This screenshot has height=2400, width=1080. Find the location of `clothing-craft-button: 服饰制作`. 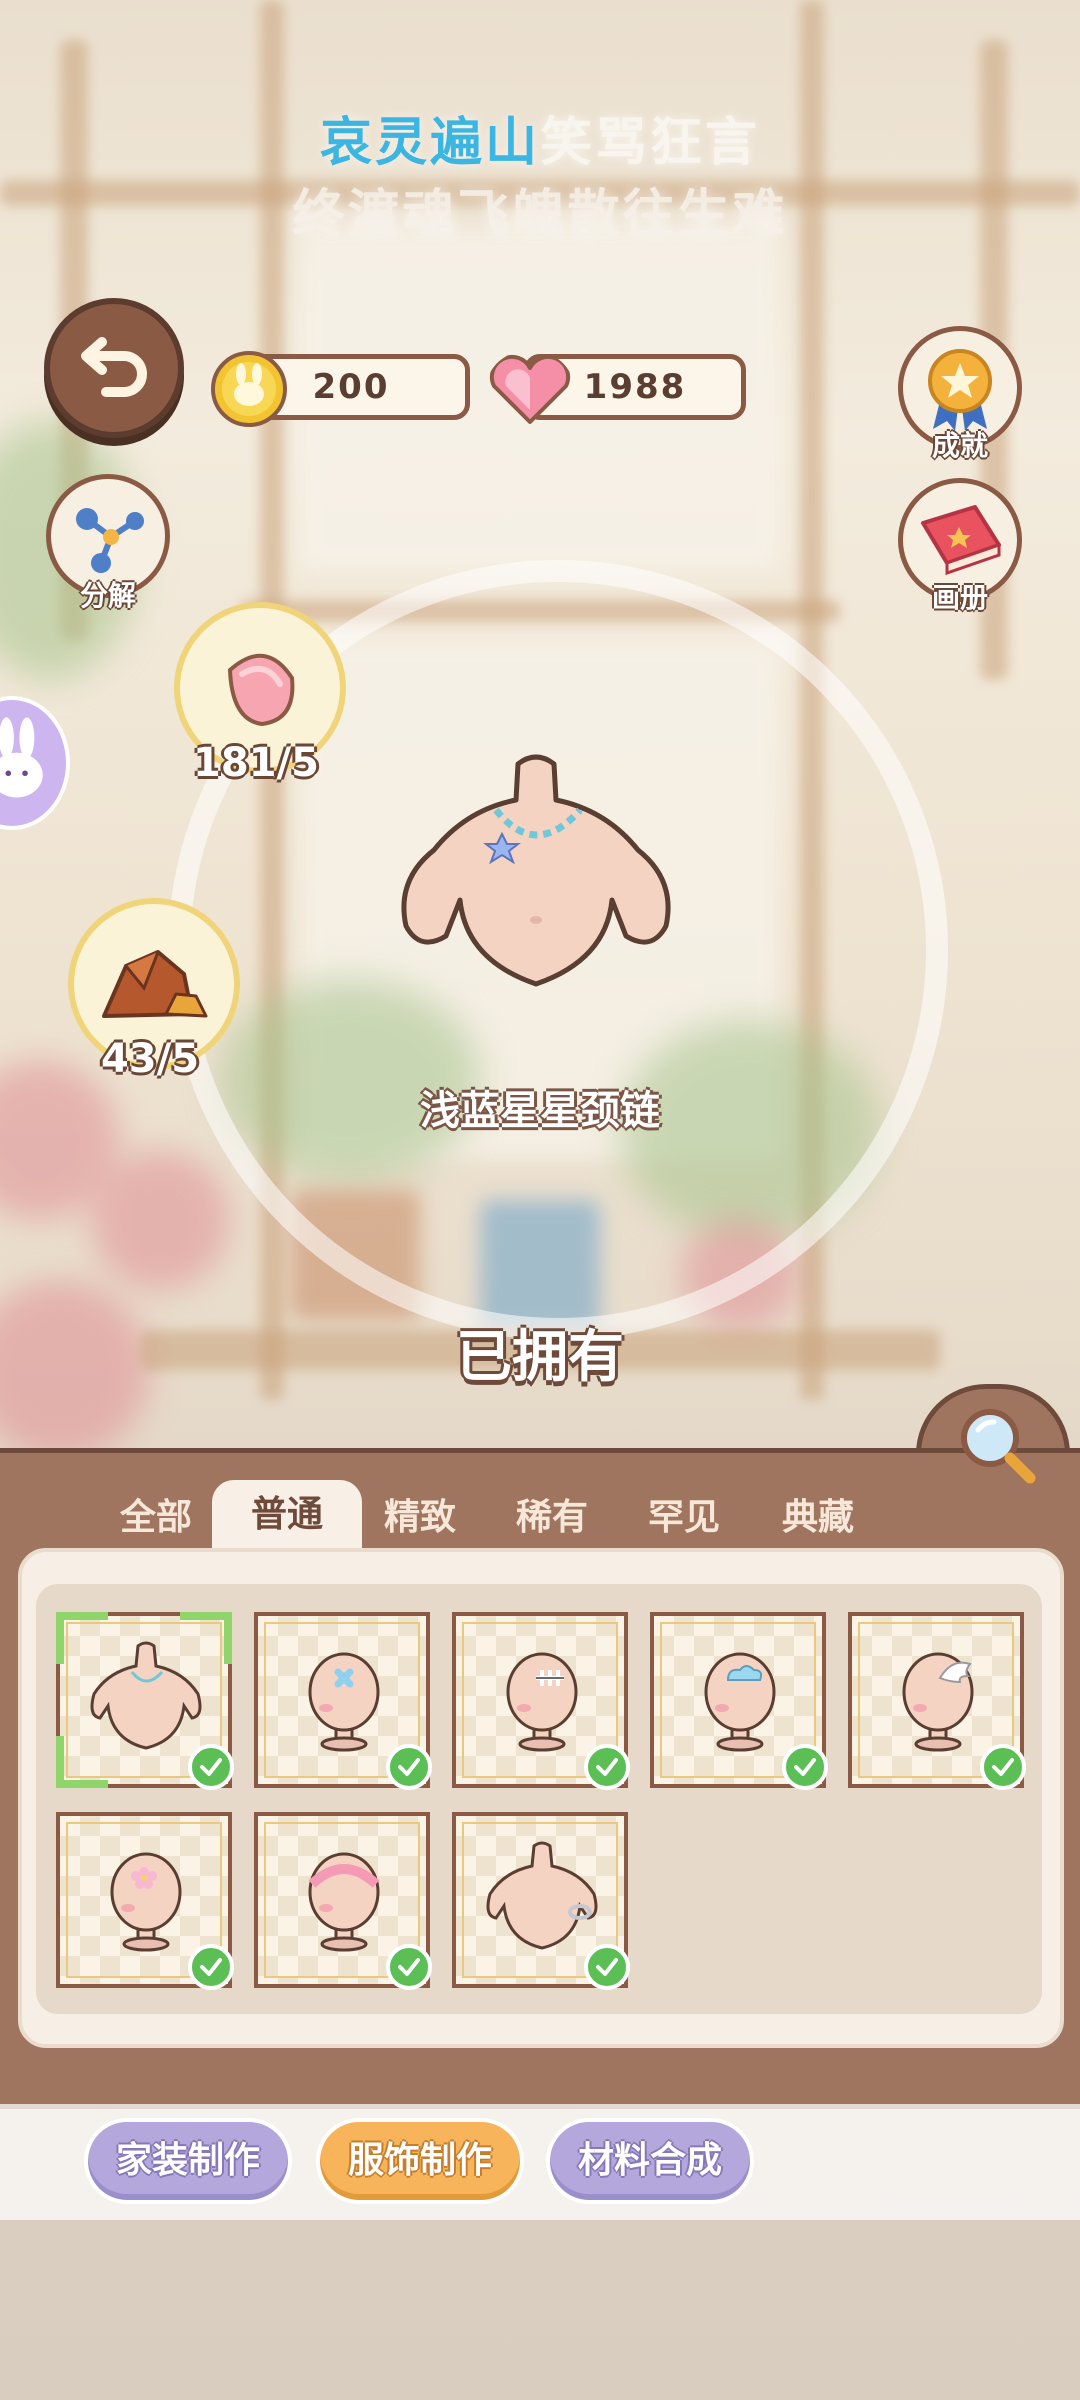

clothing-craft-button: 服饰制作 is located at coordinates (420, 2161).